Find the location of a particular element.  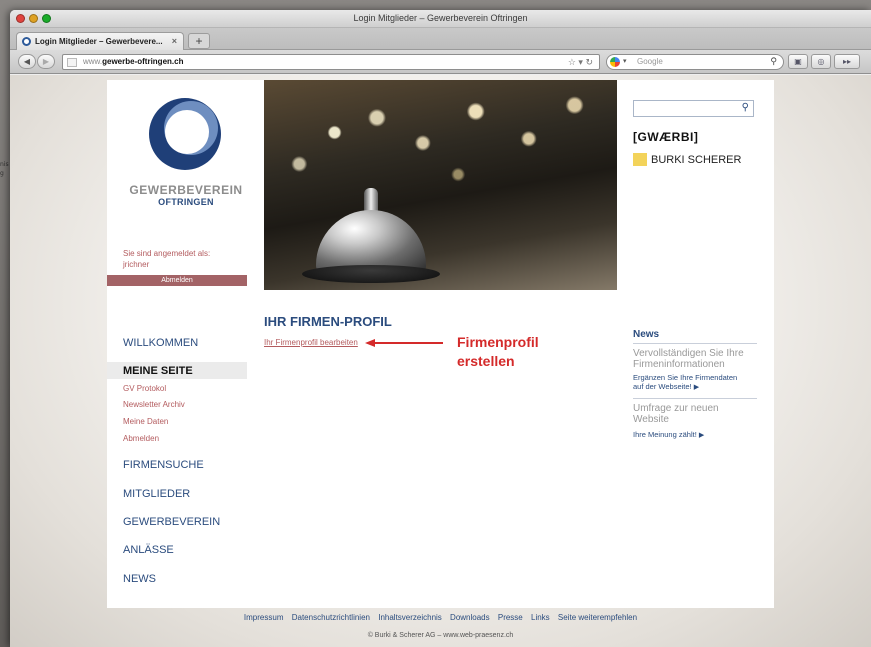

news-item2-link: Ihre Meinung zählt! ▶ is located at coordinates (697, 435).